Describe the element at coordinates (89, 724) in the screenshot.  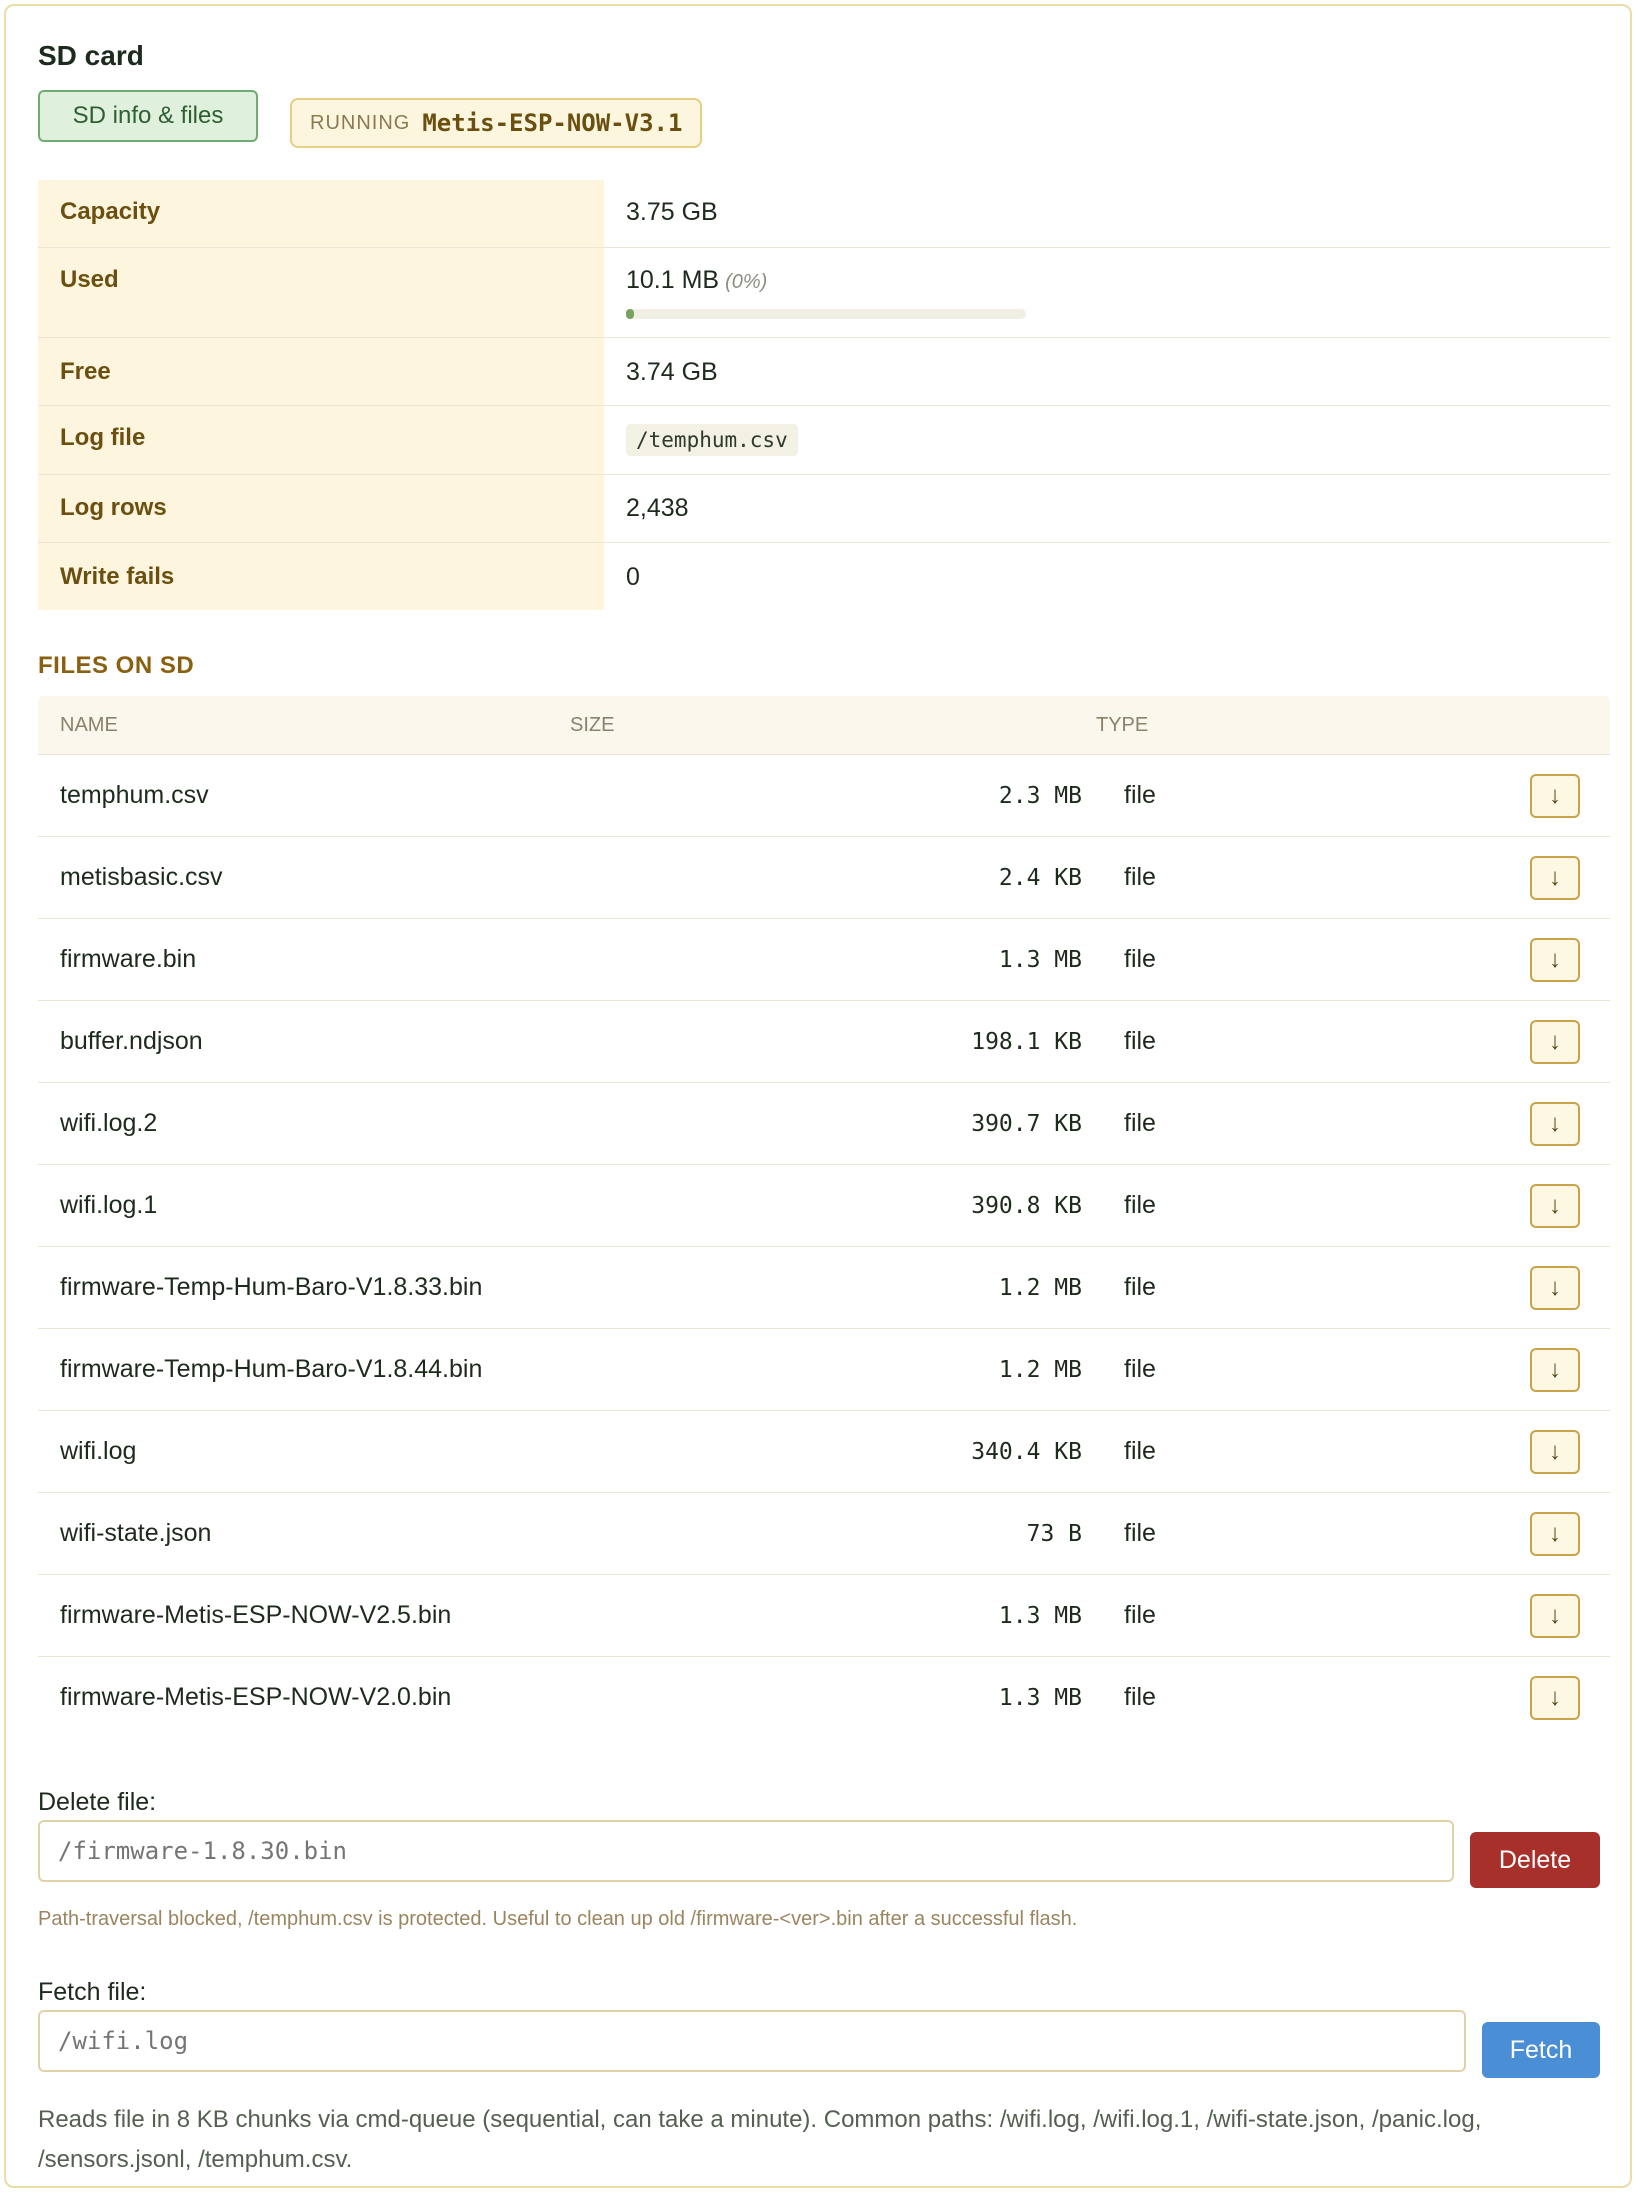
I see `column-header-name: NAME` at that location.